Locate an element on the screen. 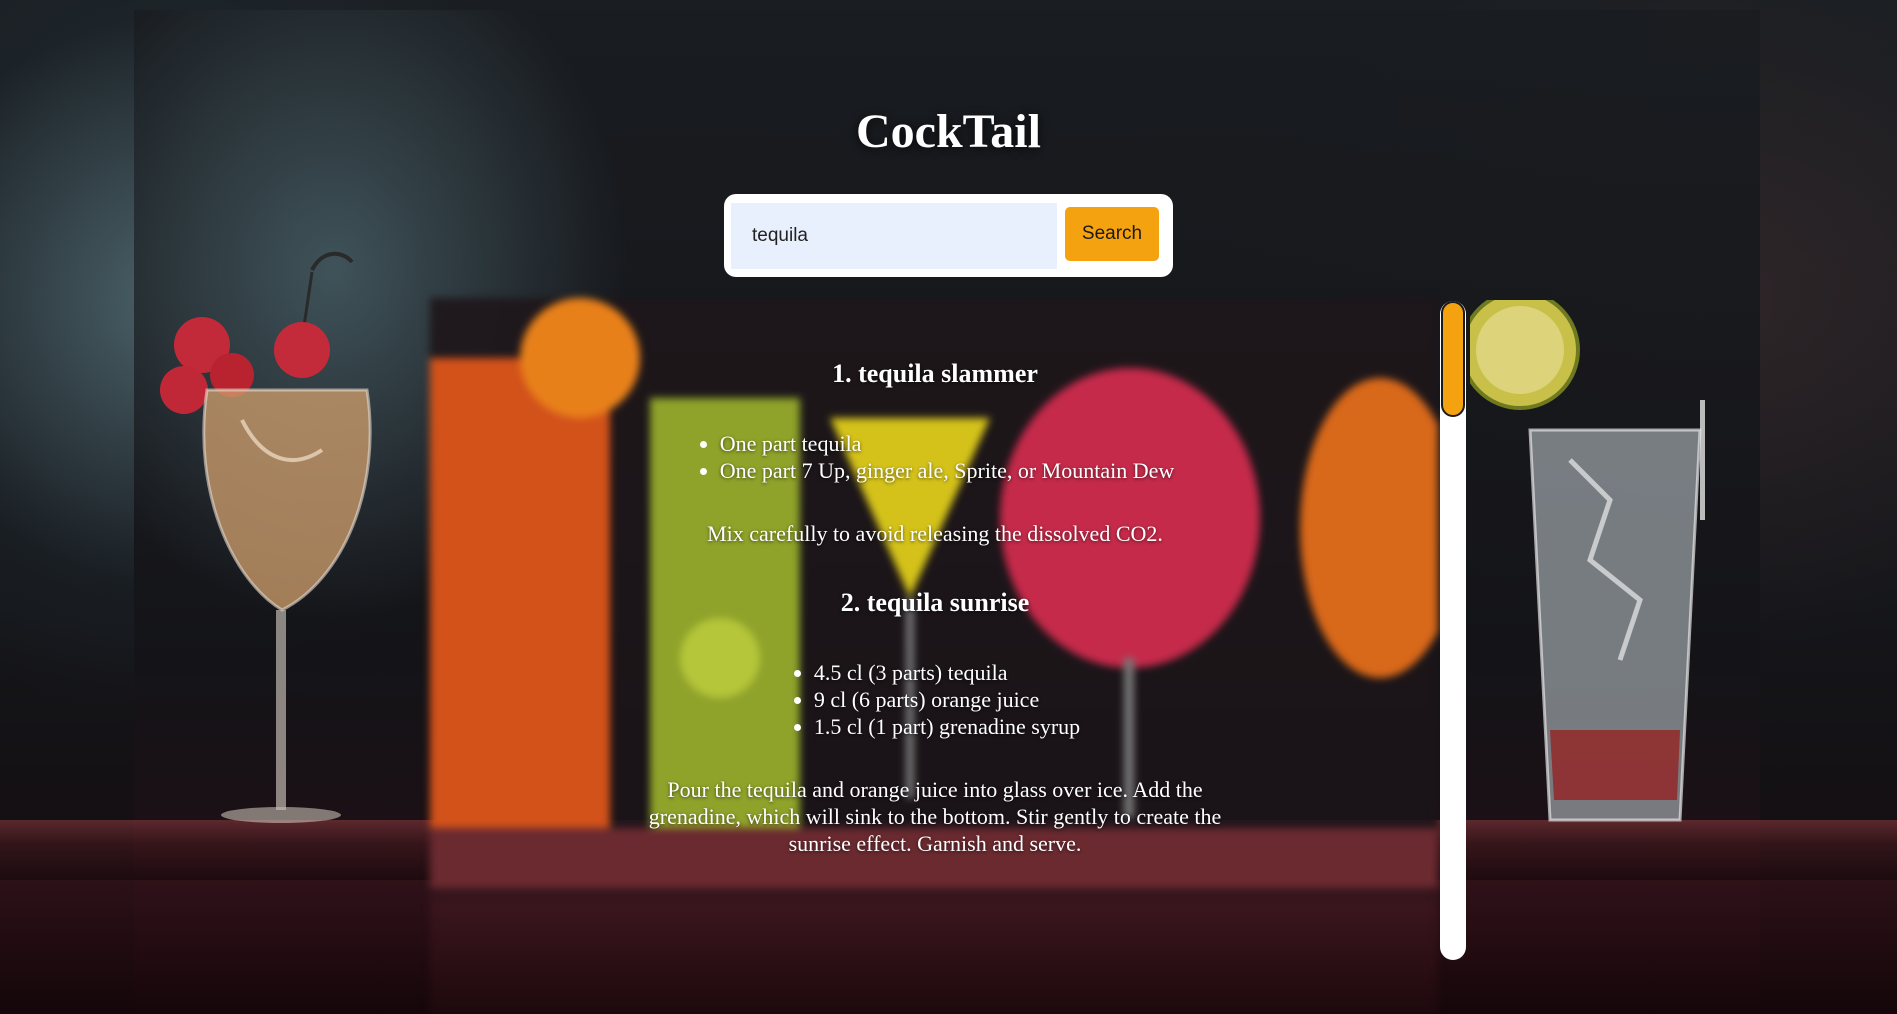 The image size is (1897, 1014). ingredient-item: 1.5 cl (1 part) grenadine syrup is located at coordinates (947, 726).